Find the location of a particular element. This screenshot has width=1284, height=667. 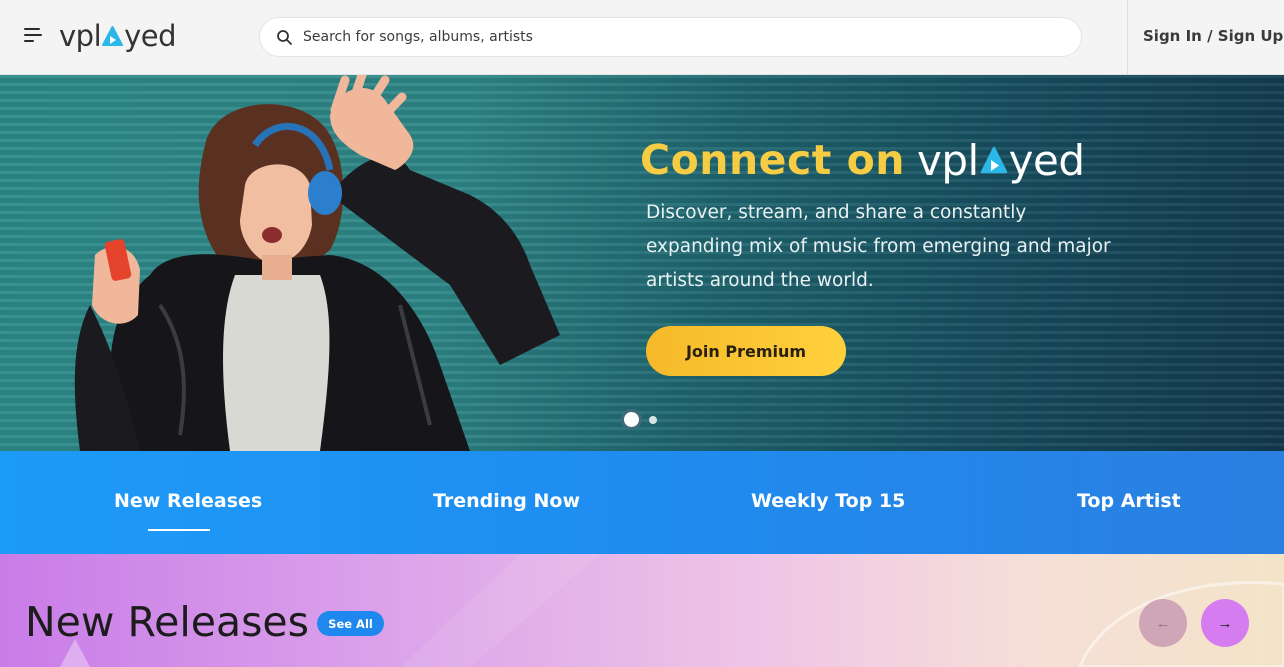

header-divider is located at coordinates (1127, 37).